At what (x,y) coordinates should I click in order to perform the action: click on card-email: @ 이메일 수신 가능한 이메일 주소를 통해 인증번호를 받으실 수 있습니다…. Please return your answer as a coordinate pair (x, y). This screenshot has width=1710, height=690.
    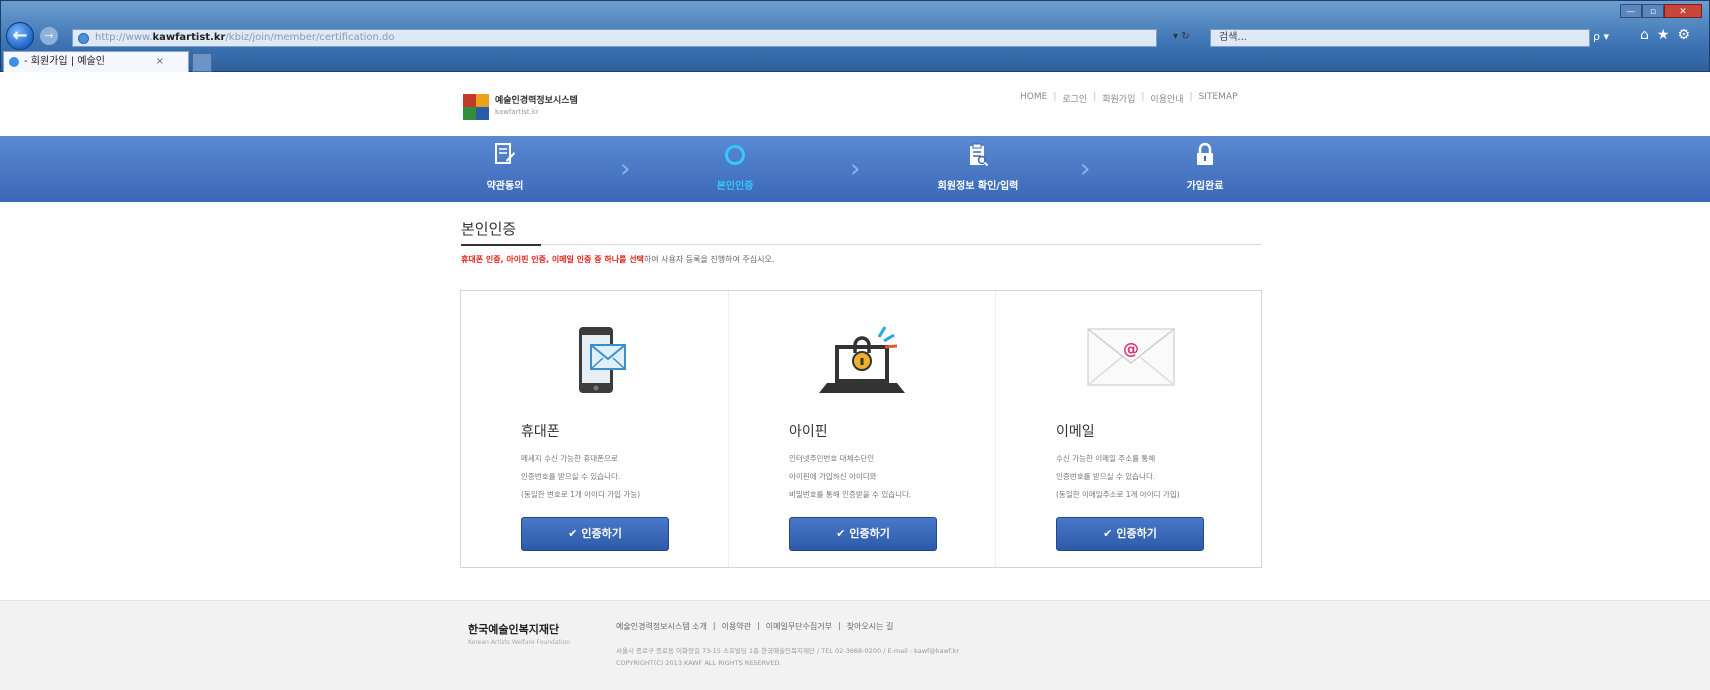
    Looking at the image, I should click on (1128, 429).